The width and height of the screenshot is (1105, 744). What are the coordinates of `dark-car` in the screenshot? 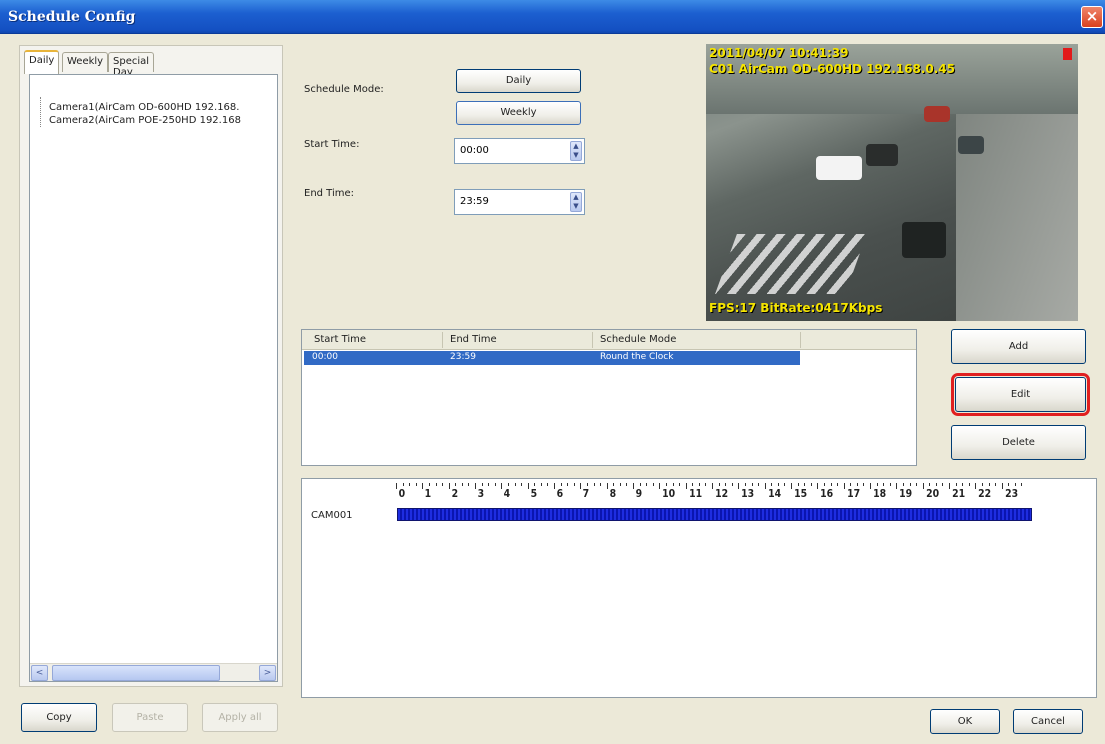 It's located at (882, 155).